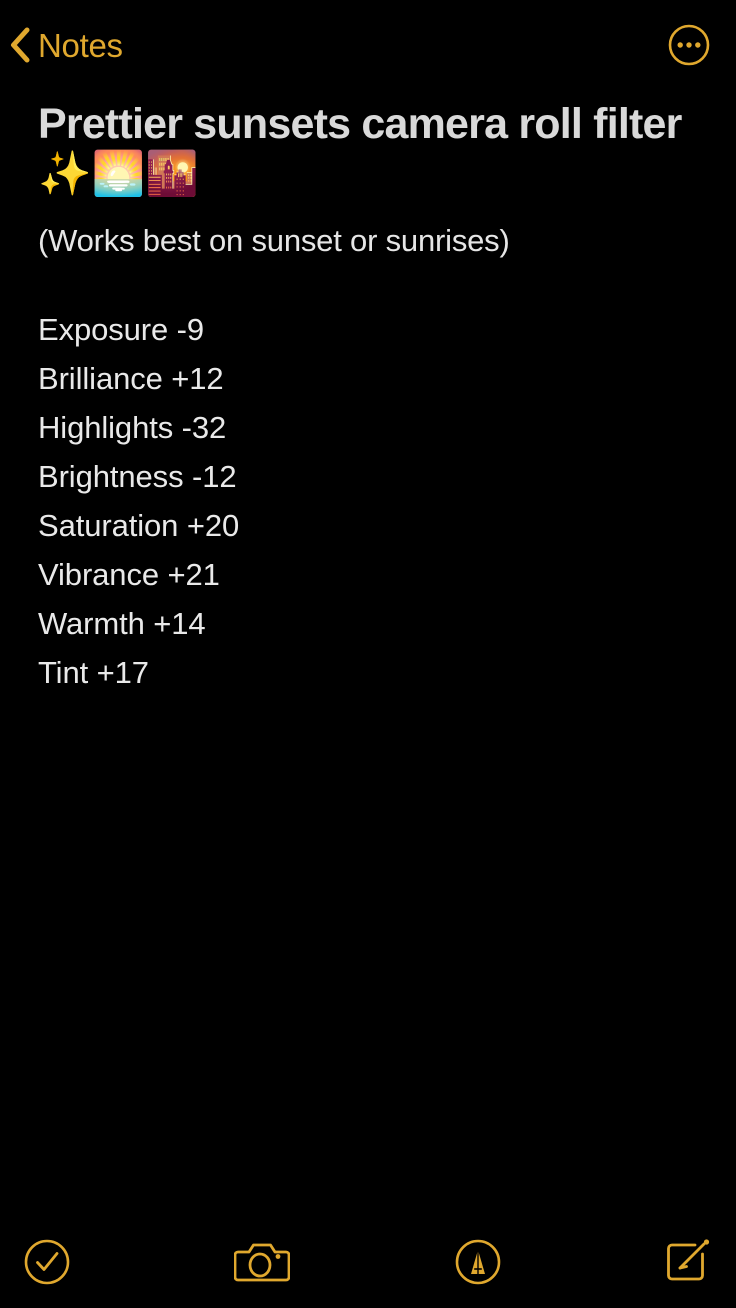 Image resolution: width=736 pixels, height=1308 pixels. I want to click on back-button: Notes, so click(65, 45).